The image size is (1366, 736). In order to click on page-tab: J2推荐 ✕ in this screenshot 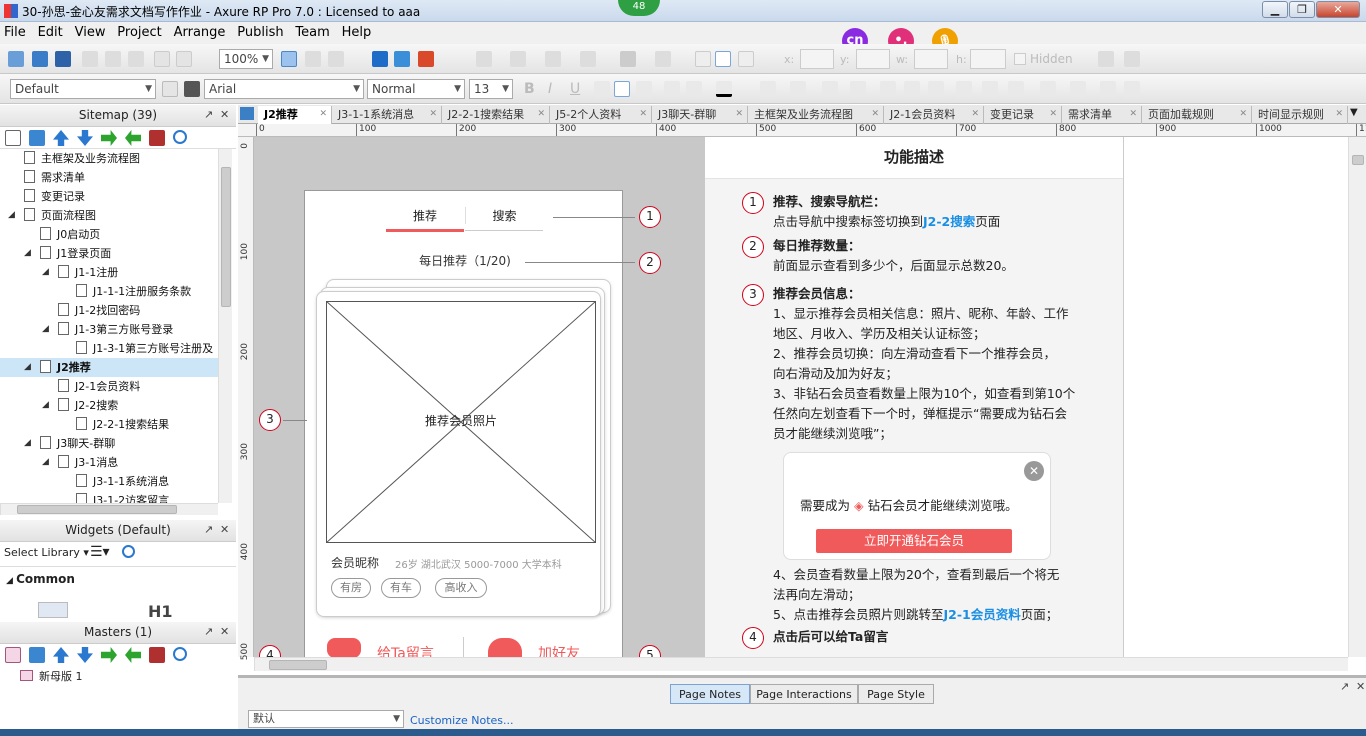, I will do `click(295, 115)`.